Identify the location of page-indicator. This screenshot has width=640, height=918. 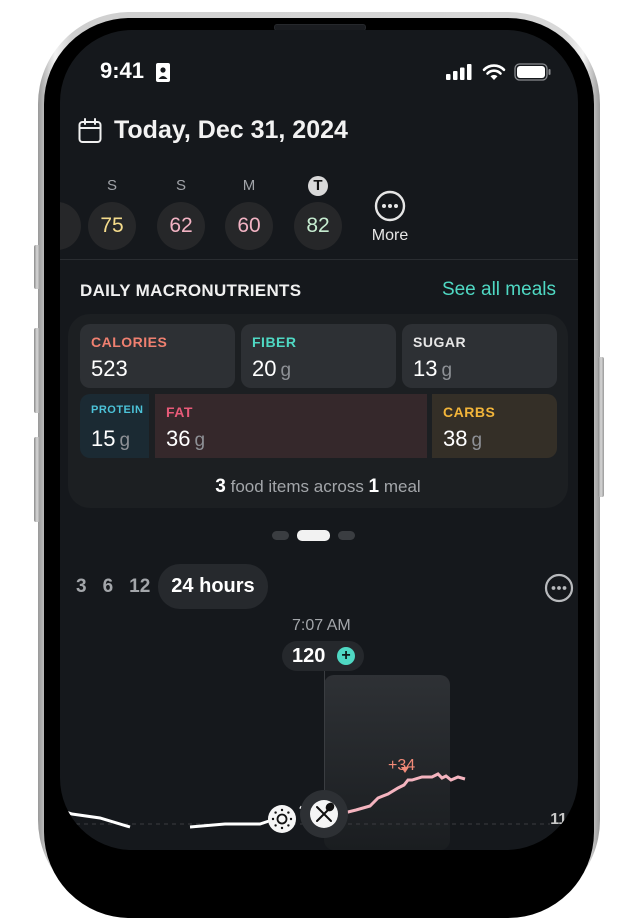
(313, 535).